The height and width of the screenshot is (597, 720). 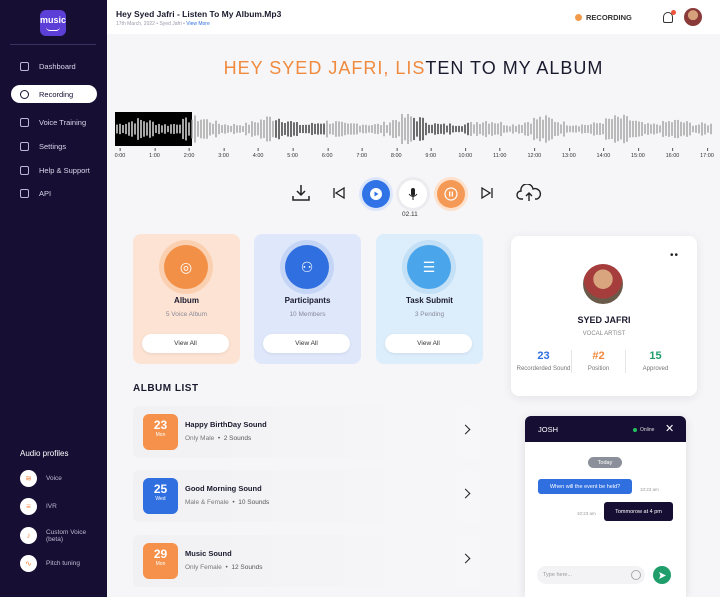 I want to click on app-logo: music, so click(x=53, y=23).